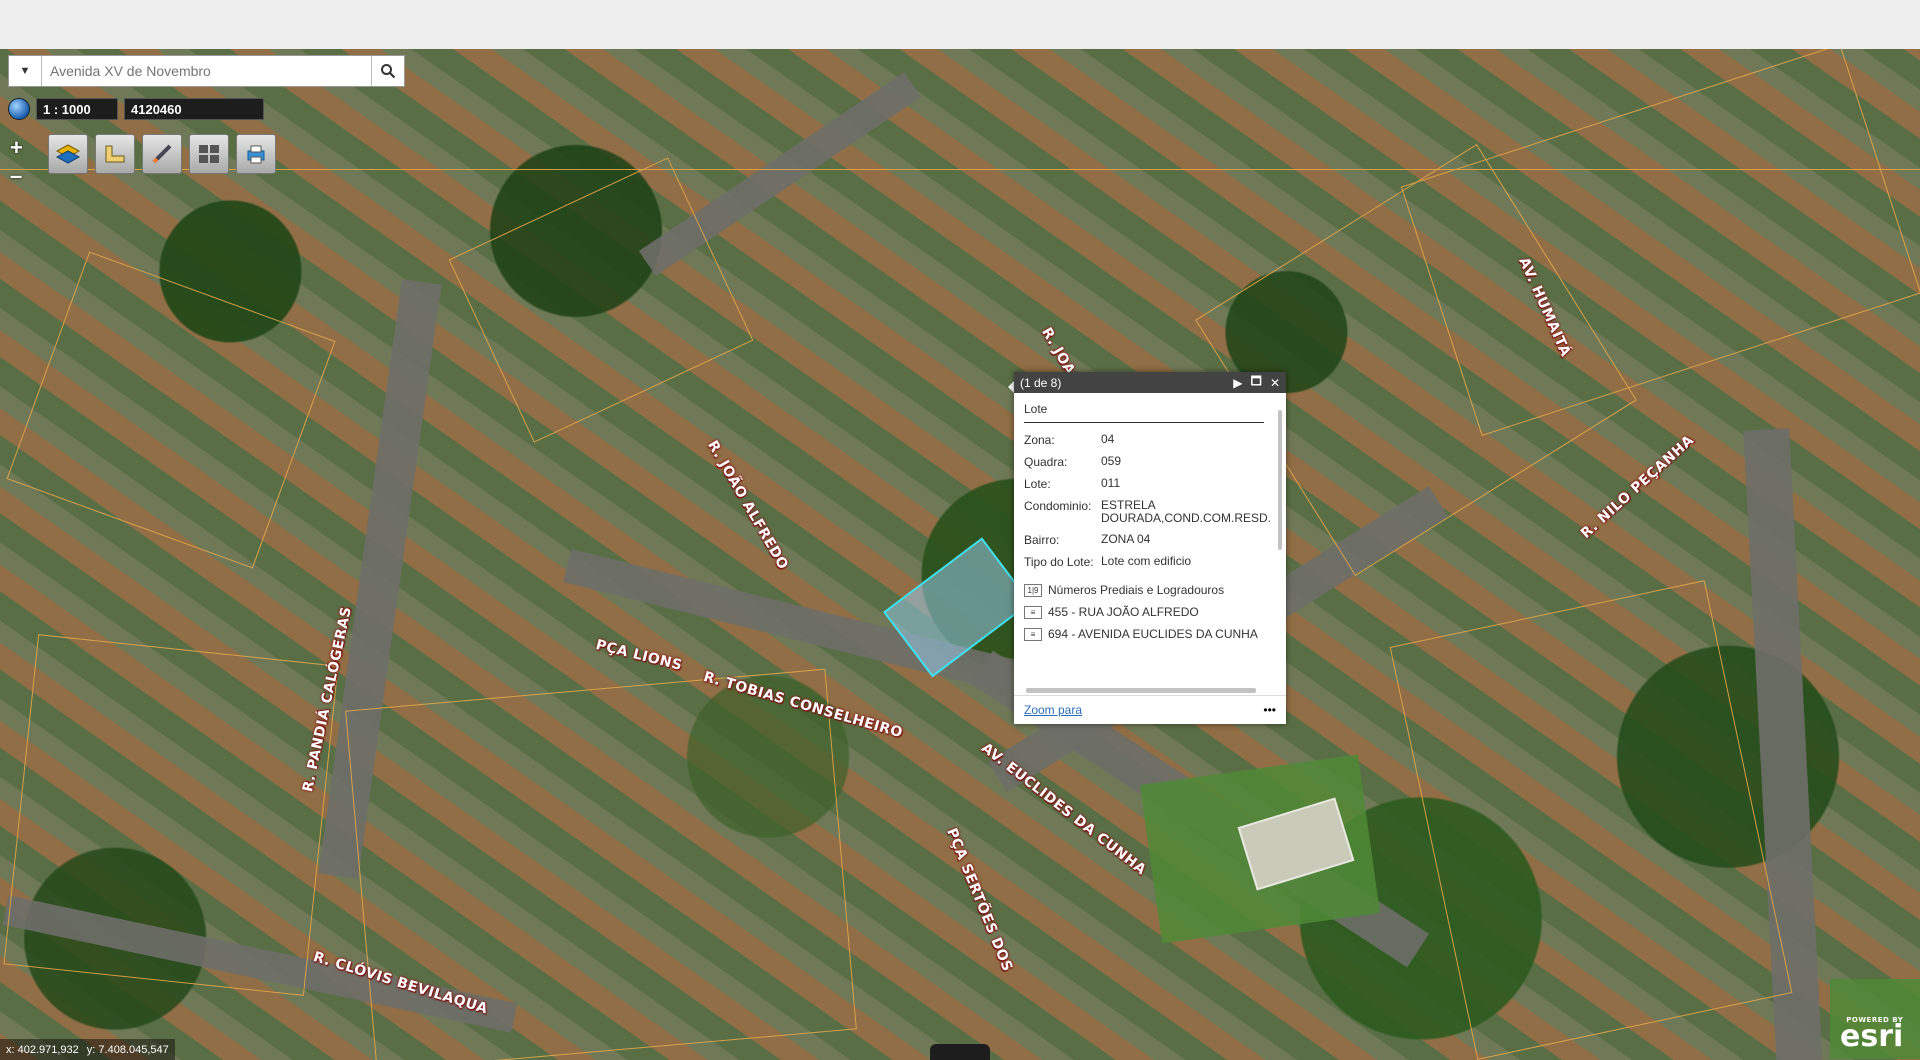 This screenshot has height=1060, width=1920. Describe the element at coordinates (1186, 511) in the screenshot. I see `attribute-value: ESTRELA DOURADA,COND.COM.RESD.` at that location.